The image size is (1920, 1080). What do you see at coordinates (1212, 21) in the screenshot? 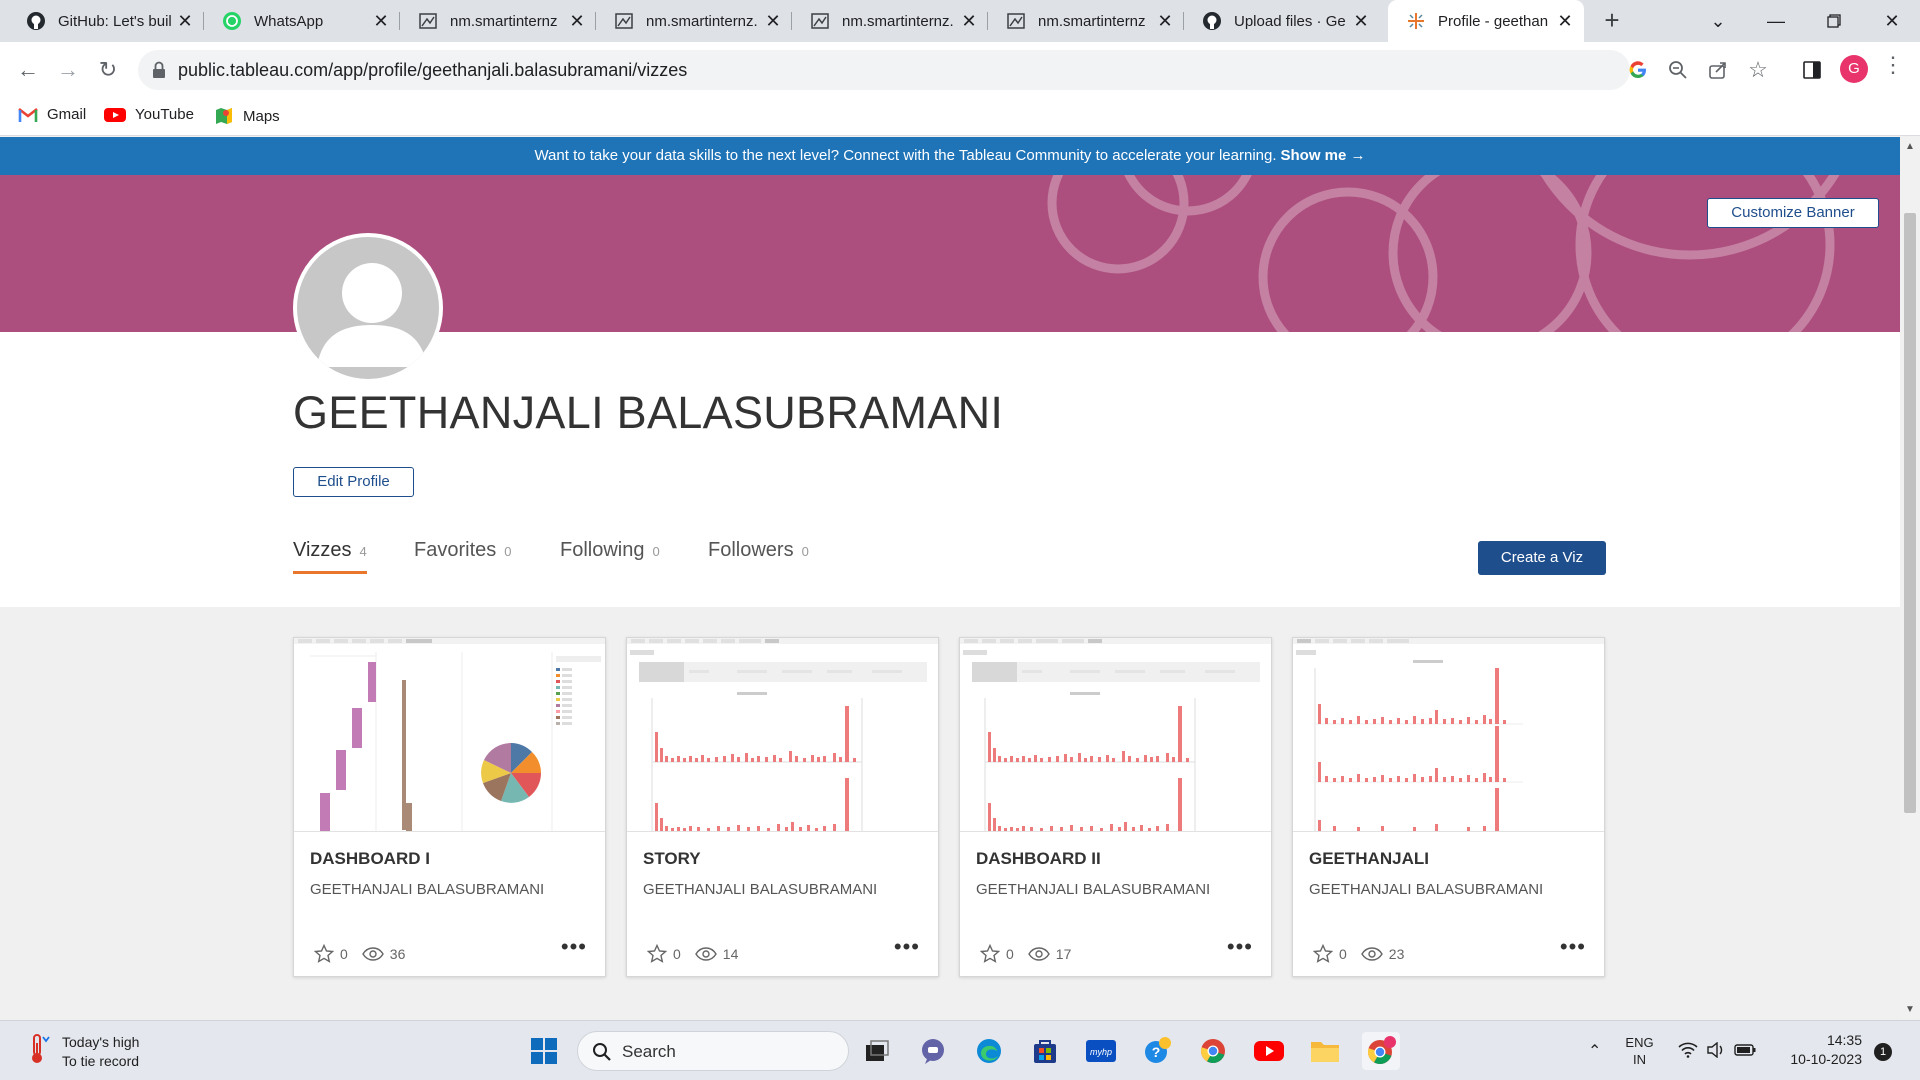
I see `github-icon` at bounding box center [1212, 21].